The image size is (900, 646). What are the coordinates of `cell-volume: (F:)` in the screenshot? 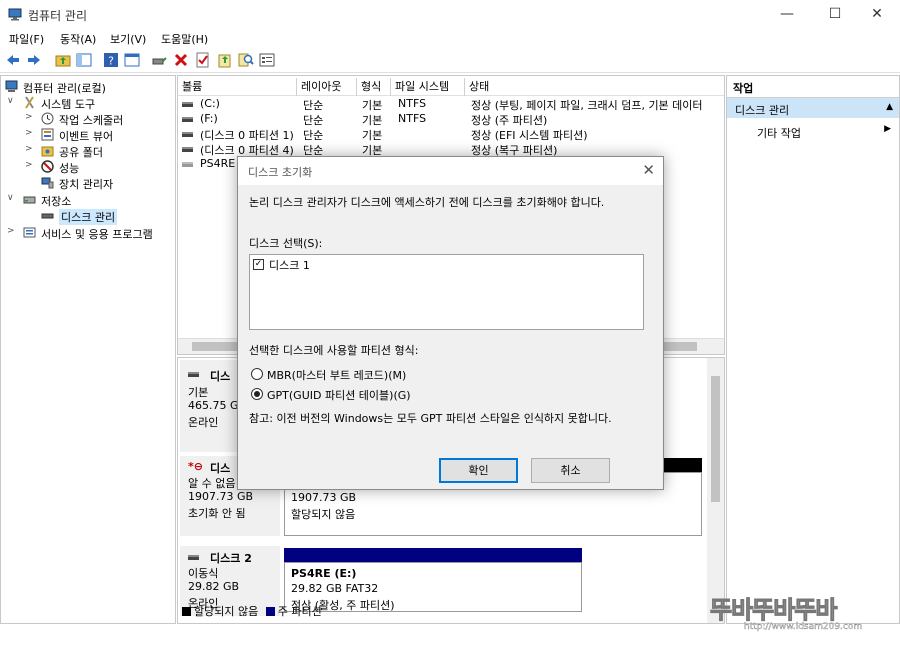 It's located at (209, 118).